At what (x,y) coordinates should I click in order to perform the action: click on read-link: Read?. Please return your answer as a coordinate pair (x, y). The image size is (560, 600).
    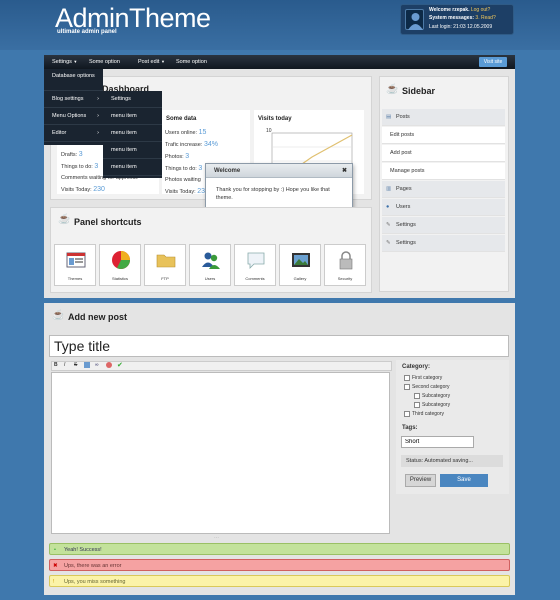
    Looking at the image, I should click on (488, 18).